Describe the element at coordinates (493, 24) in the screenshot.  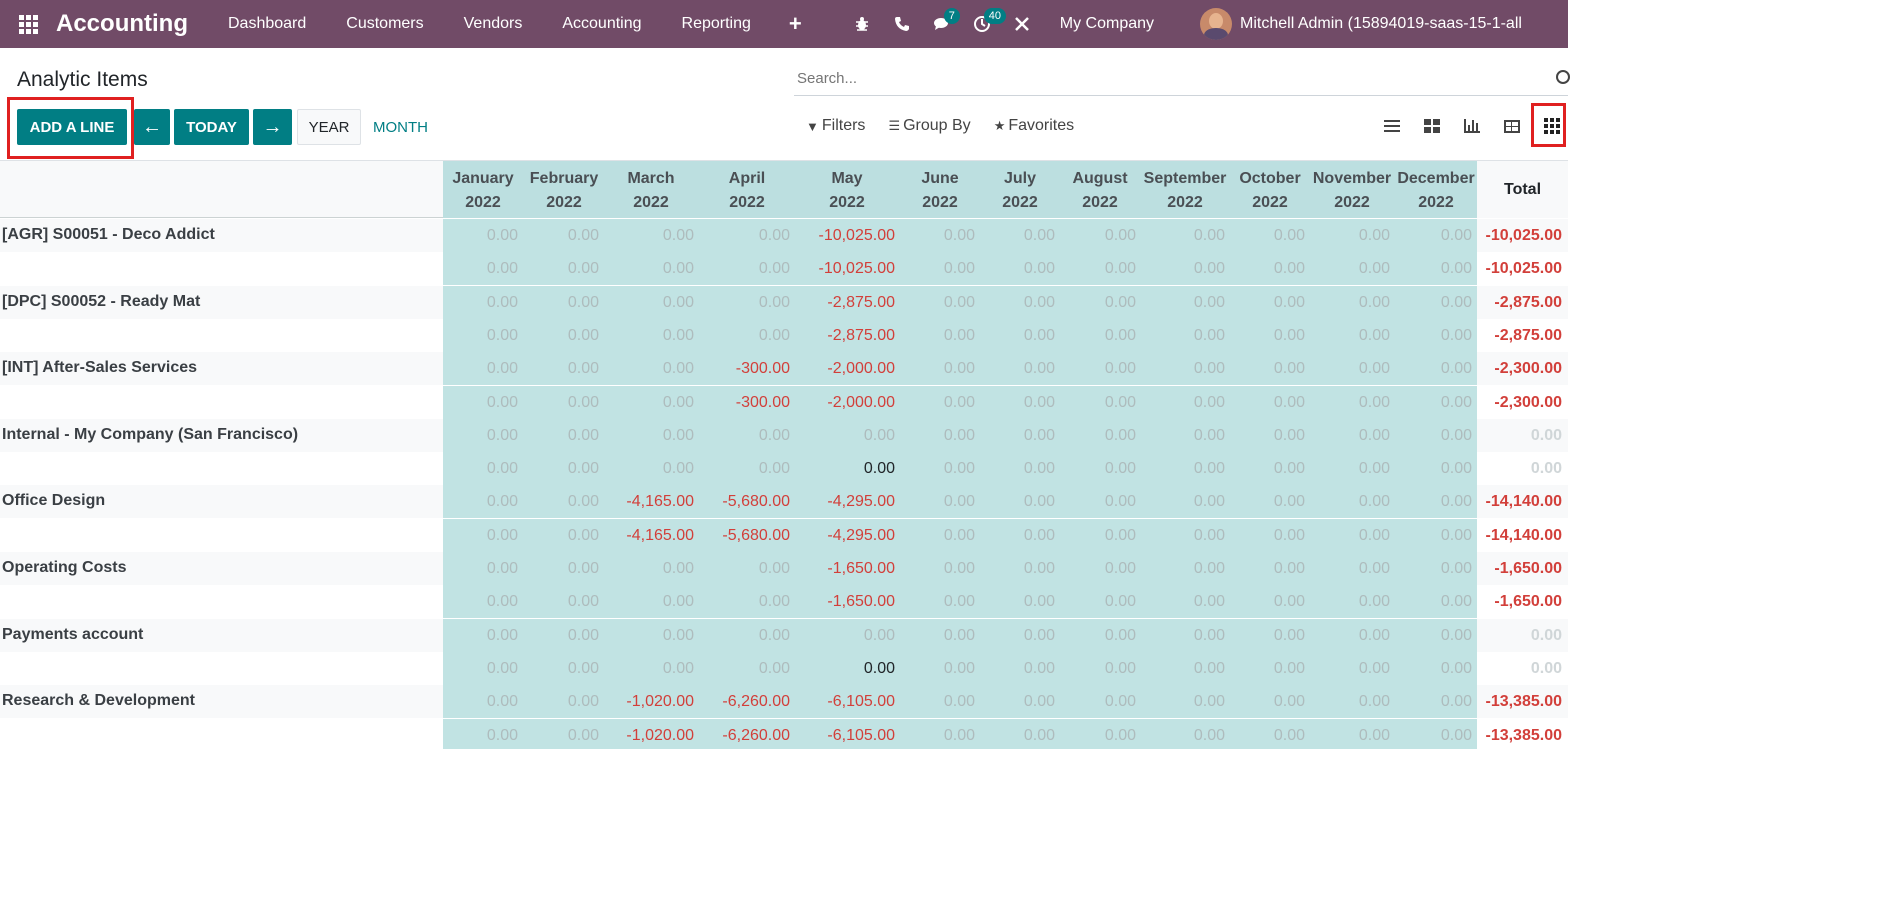
I see `menu-vendors: Vendors` at that location.